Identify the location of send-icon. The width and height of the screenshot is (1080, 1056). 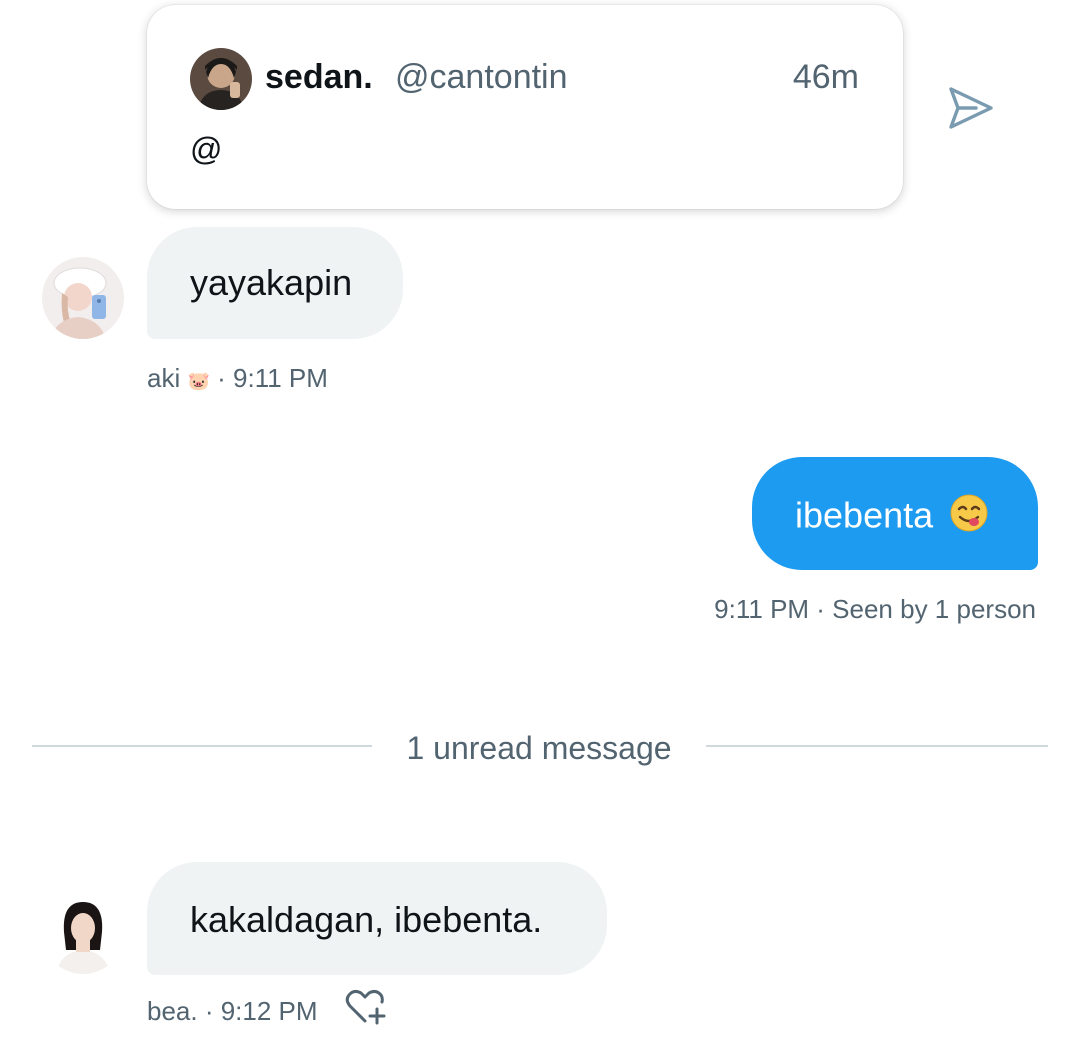
(971, 108).